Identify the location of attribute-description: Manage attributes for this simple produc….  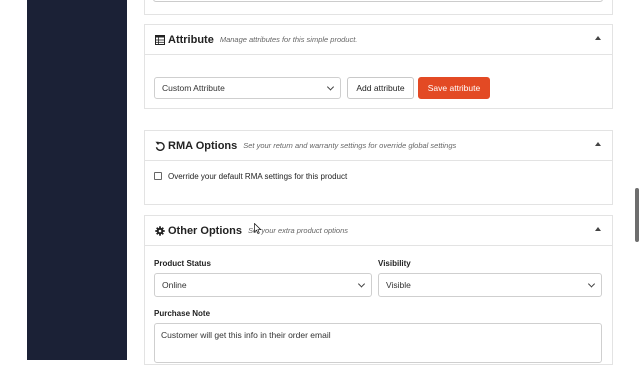
(288, 39).